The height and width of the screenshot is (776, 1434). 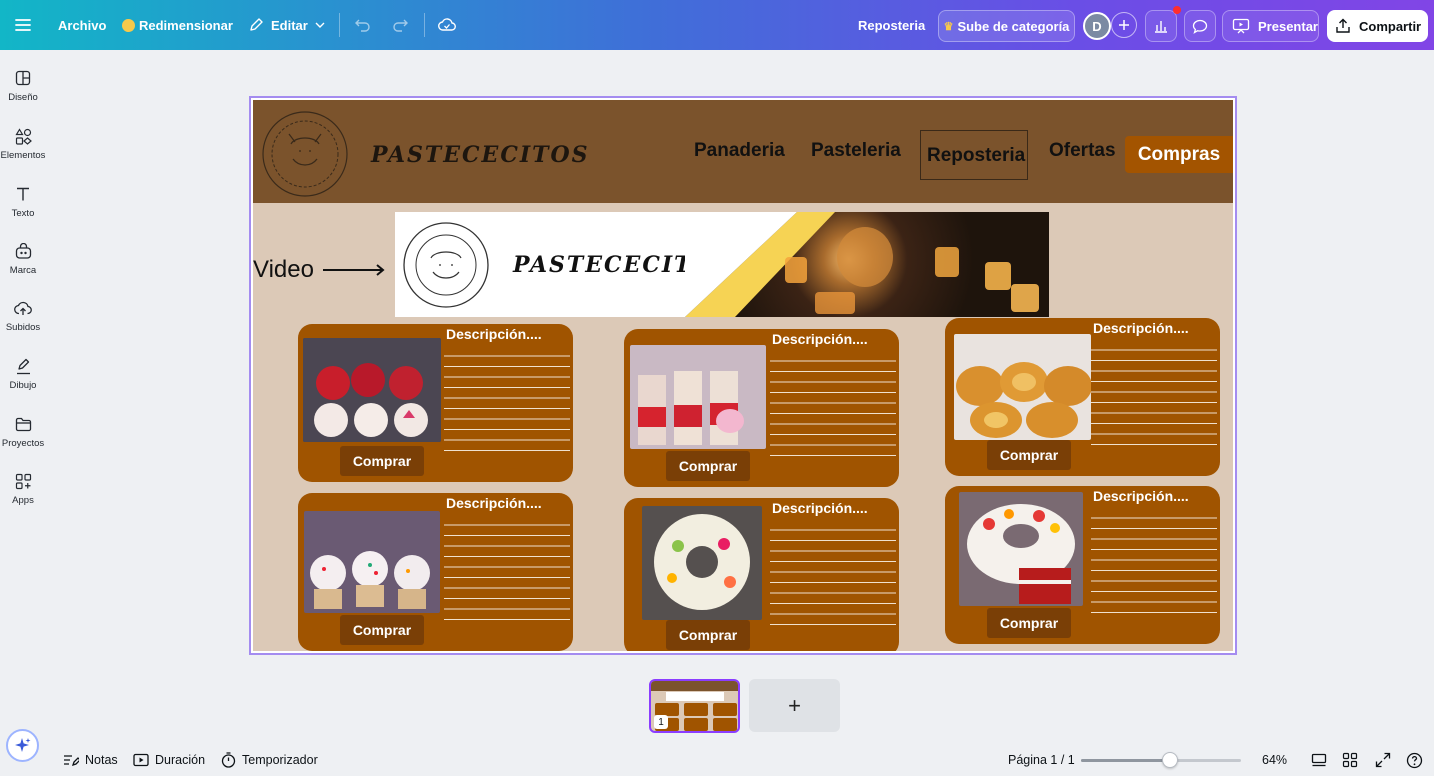 What do you see at coordinates (400, 25) in the screenshot?
I see `redo-icon` at bounding box center [400, 25].